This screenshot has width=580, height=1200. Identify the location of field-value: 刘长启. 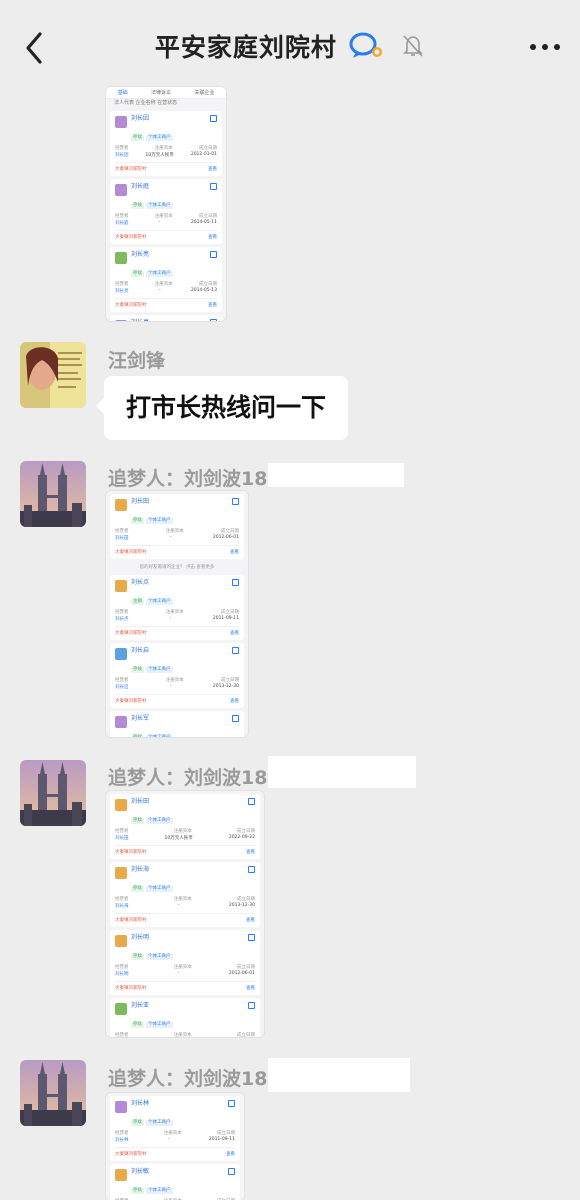
(122, 687).